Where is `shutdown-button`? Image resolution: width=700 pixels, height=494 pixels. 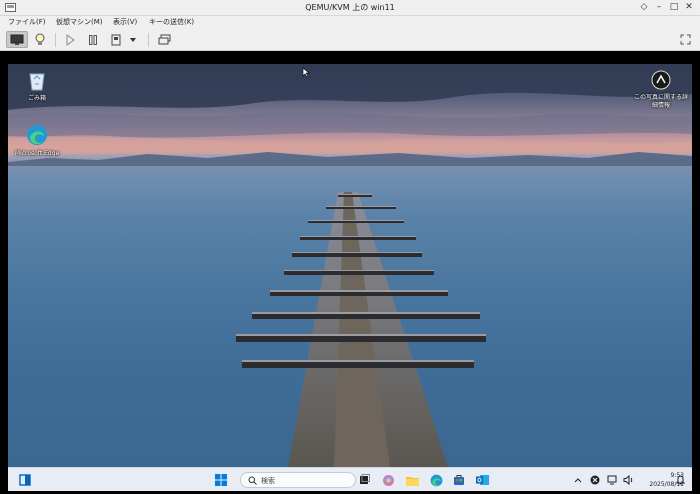 shutdown-button is located at coordinates (116, 39).